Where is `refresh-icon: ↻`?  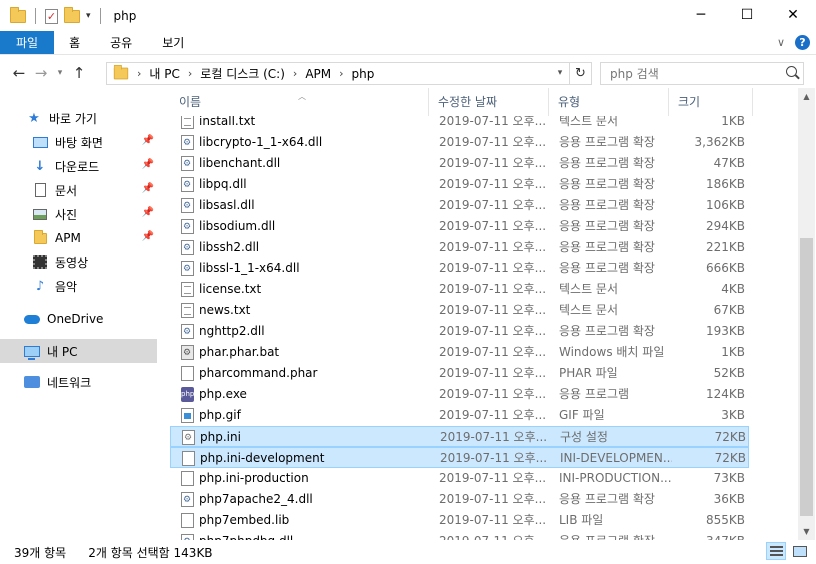
refresh-icon: ↻ is located at coordinates (580, 73).